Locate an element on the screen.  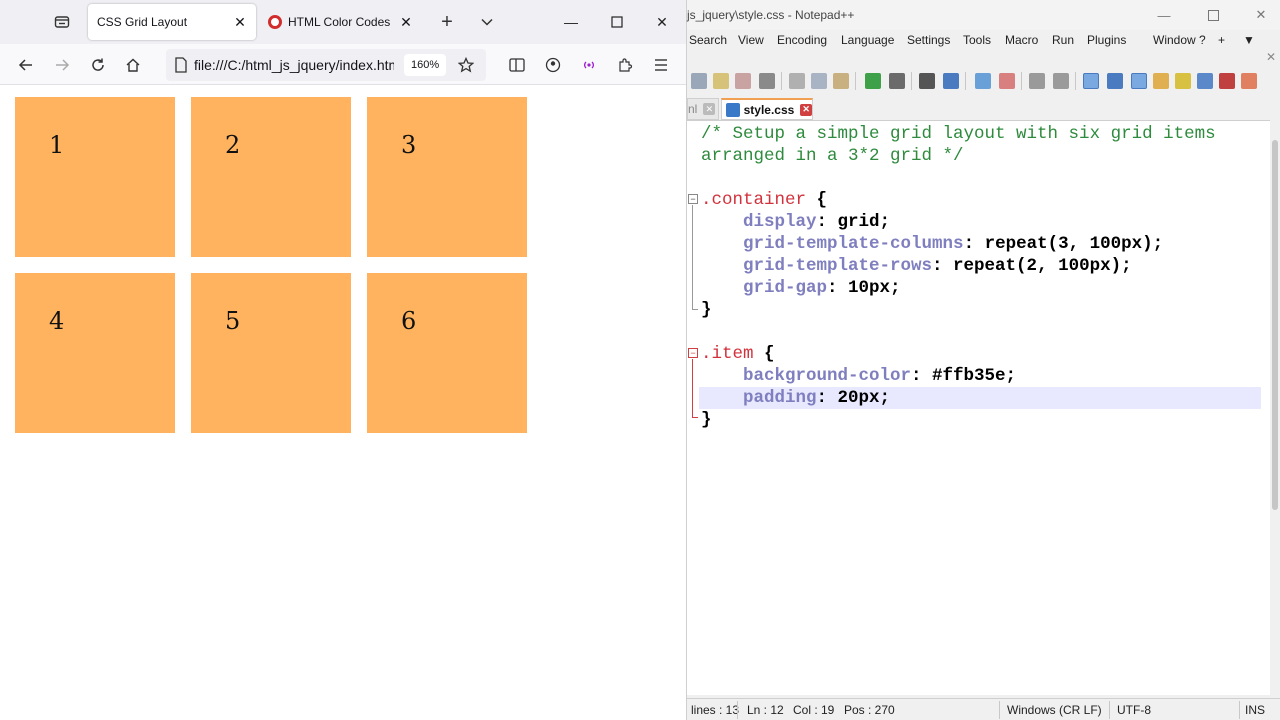
grid-item: 2 is located at coordinates (271, 177).